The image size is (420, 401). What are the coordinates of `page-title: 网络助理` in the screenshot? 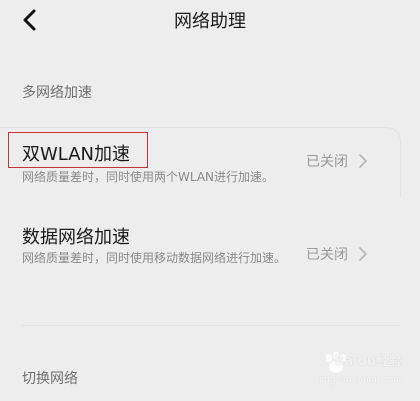 It's located at (210, 21).